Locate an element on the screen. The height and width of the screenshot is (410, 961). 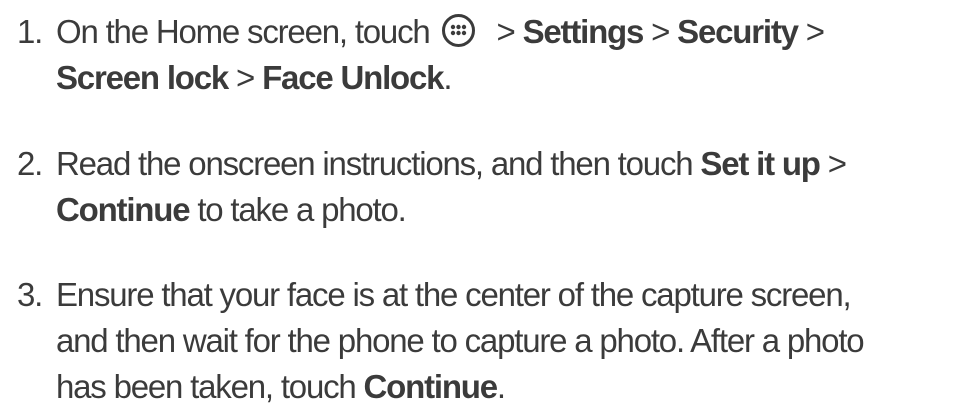
menu-path-screen-lock: Screen lock is located at coordinates (142, 77).